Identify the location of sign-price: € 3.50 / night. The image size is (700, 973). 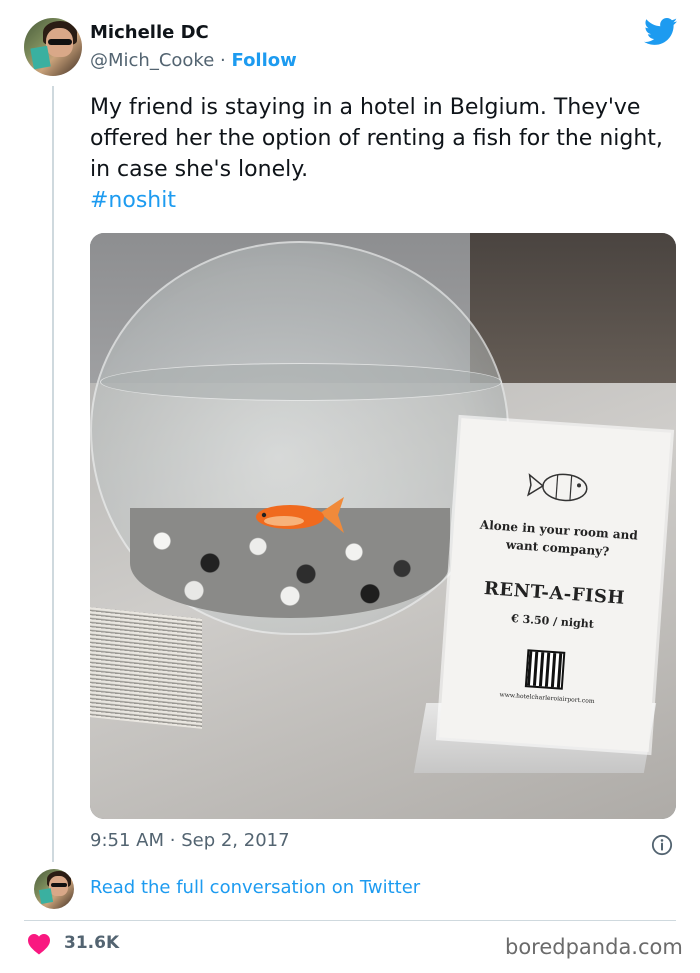
(552, 621).